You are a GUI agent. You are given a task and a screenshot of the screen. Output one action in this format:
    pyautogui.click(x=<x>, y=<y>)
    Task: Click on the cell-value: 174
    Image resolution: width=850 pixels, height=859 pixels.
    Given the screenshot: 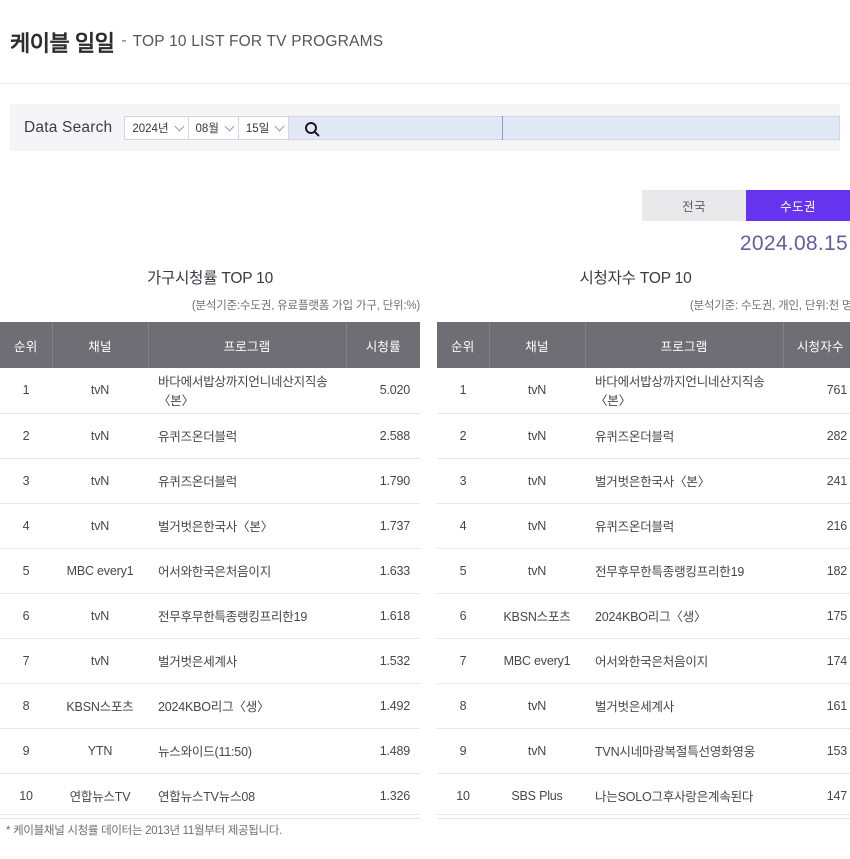 What is the action you would take?
    pyautogui.click(x=816, y=661)
    